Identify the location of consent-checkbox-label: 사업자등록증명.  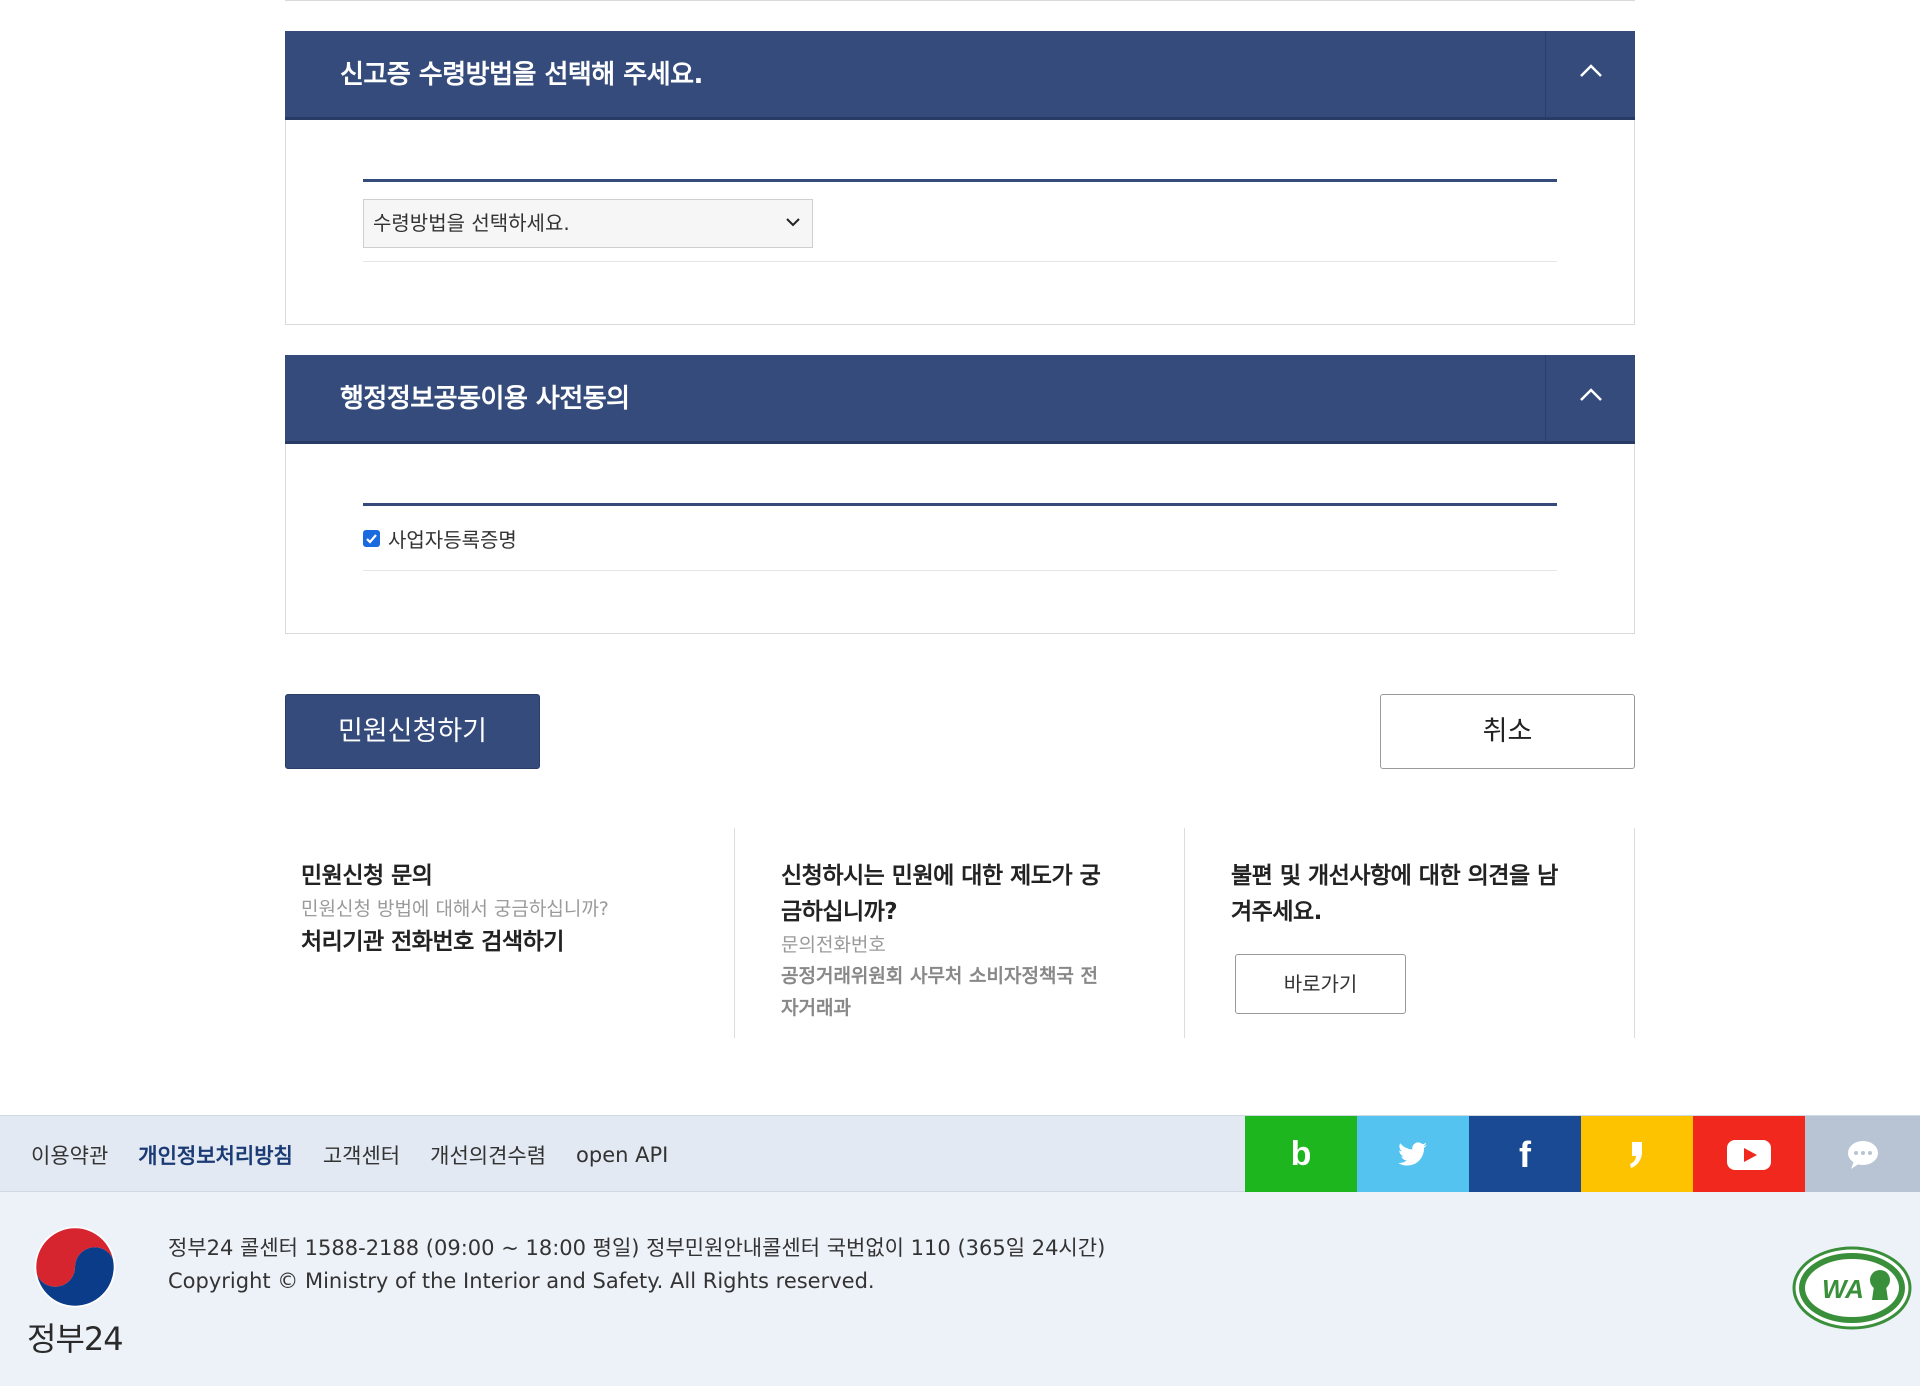
(452, 538).